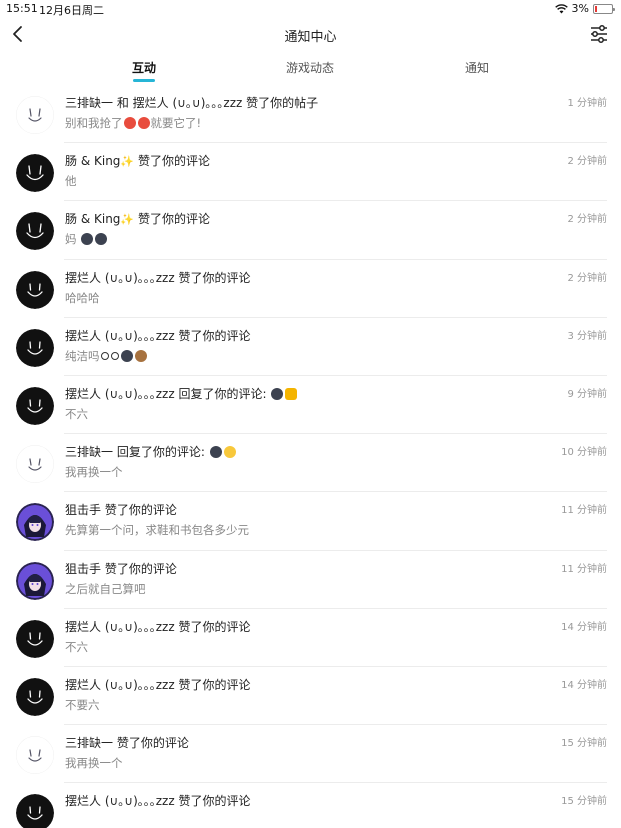 The height and width of the screenshot is (828, 621). Describe the element at coordinates (310, 172) in the screenshot. I see `notification-item: 肠 & King✨ 赞了你的评论 他 2 分钟前` at that location.